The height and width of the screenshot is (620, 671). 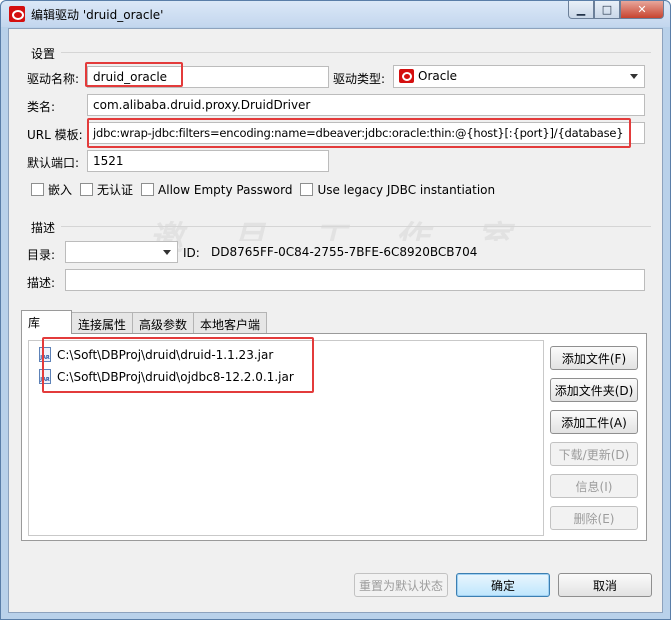 What do you see at coordinates (148, 189) in the screenshot?
I see `allow-empty-password-checkbox-box` at bounding box center [148, 189].